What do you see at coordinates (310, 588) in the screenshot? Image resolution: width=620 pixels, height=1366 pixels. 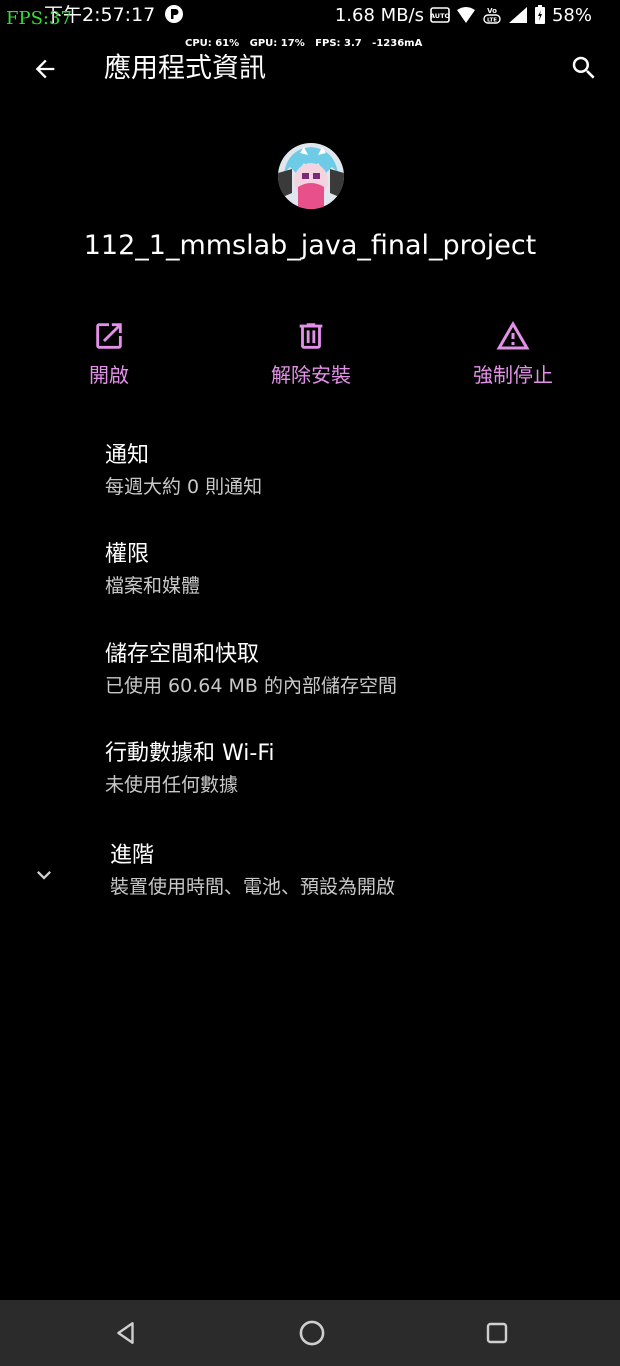 I see `permissions-item: 權限 檔案和媒體` at bounding box center [310, 588].